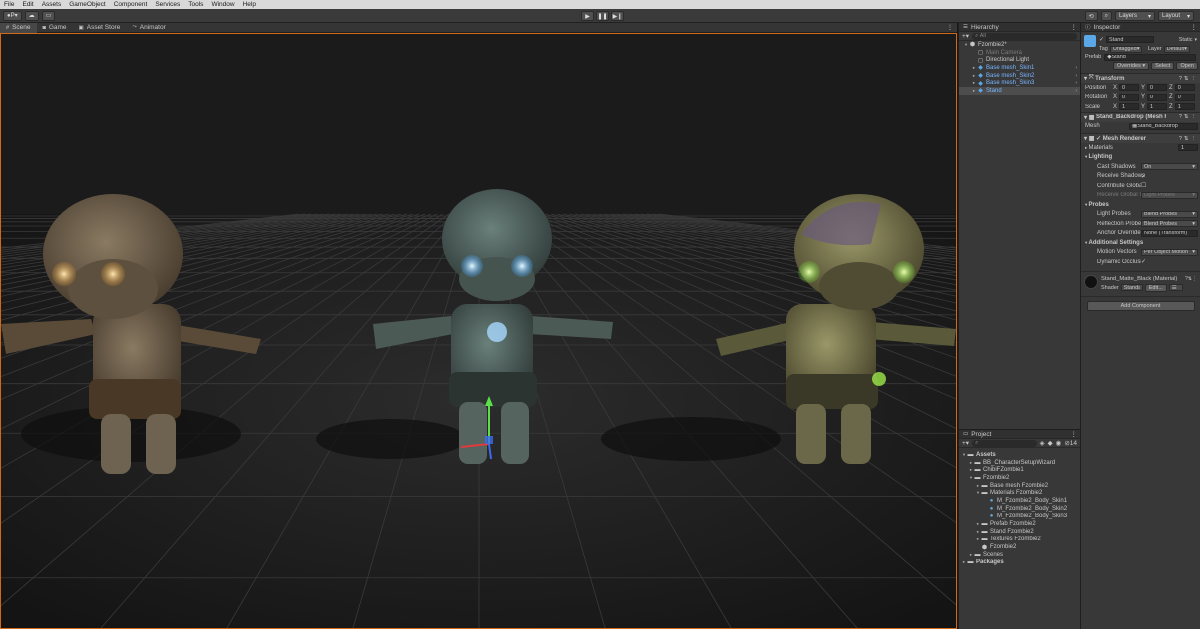 The width and height of the screenshot is (1200, 629). Describe the element at coordinates (1140, 138) in the screenshot. I see `mesh-renderer-header: ▾ ▦ ✓ Mesh Renderer ?⇅⋮` at that location.